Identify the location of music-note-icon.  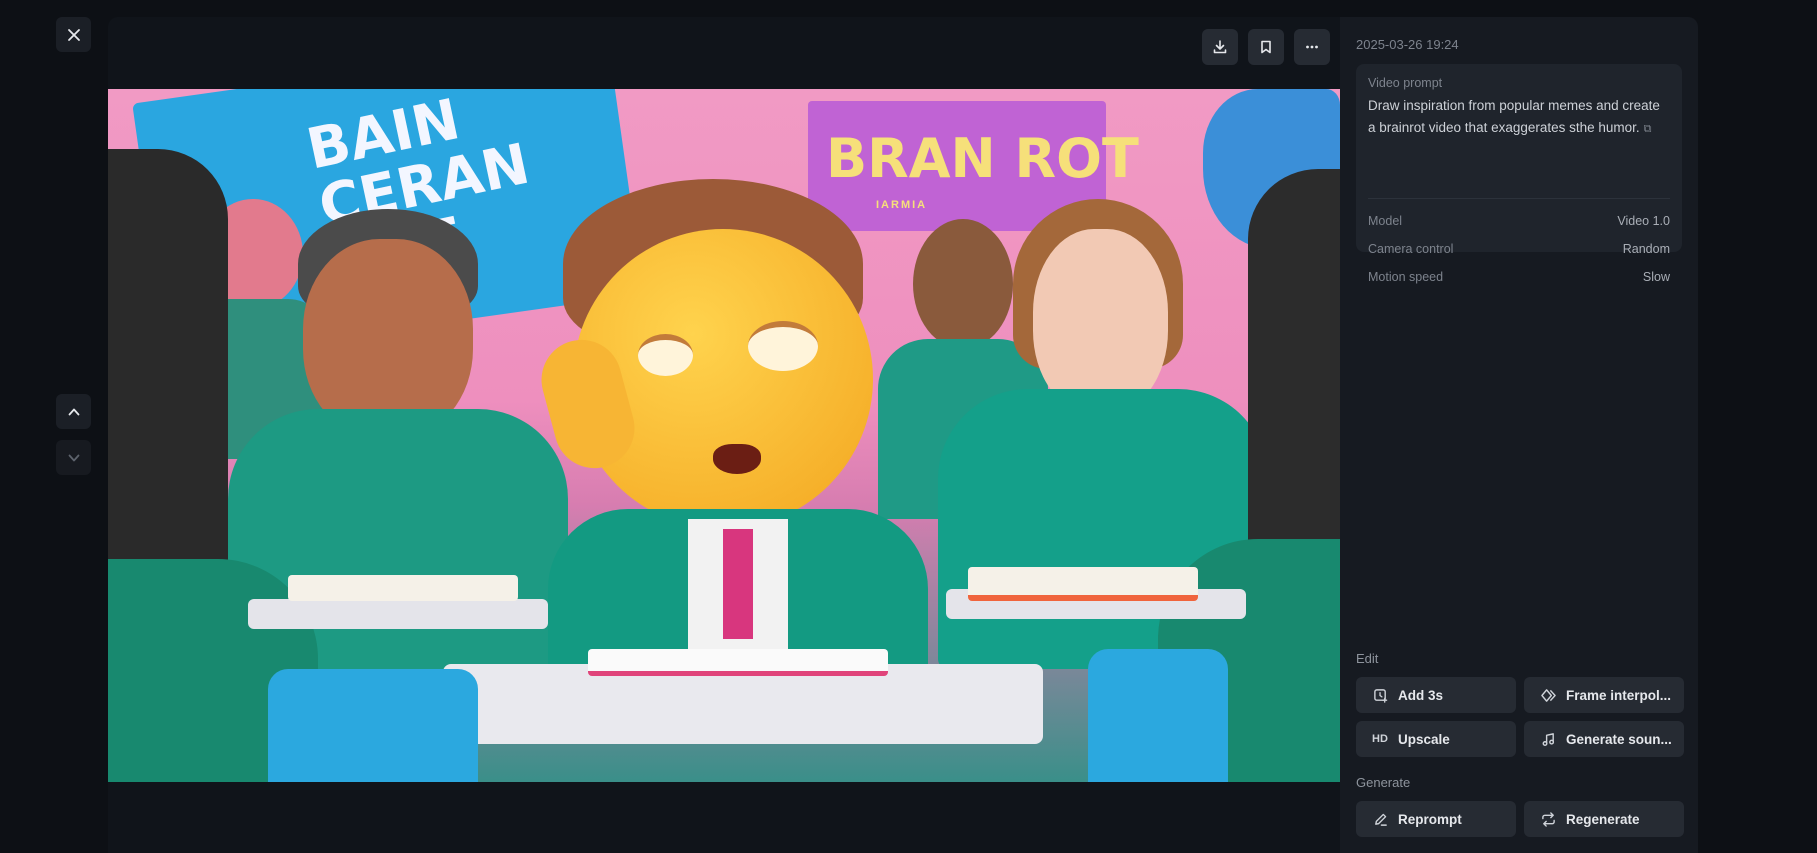
(1548, 739).